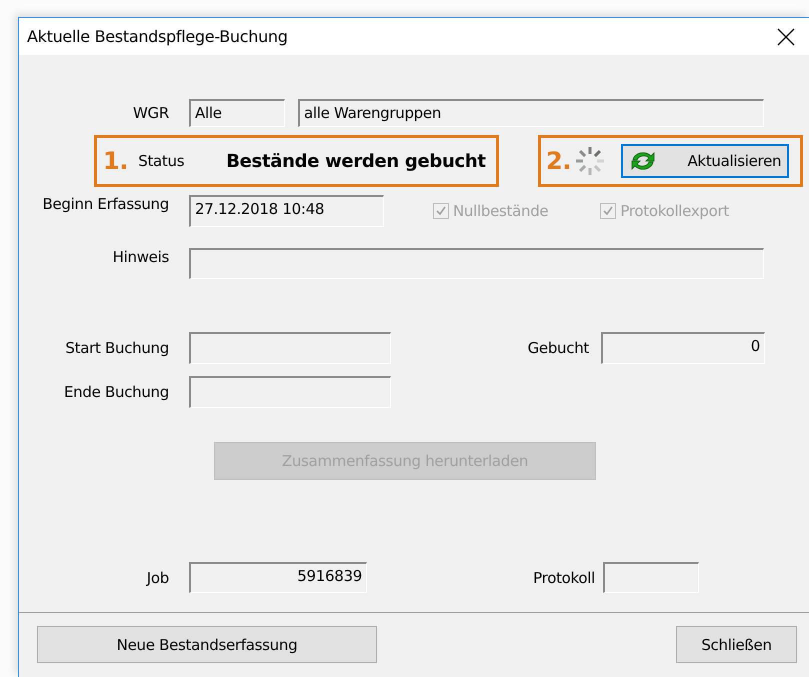  What do you see at coordinates (141, 257) in the screenshot?
I see `field-label: Hinweis` at bounding box center [141, 257].